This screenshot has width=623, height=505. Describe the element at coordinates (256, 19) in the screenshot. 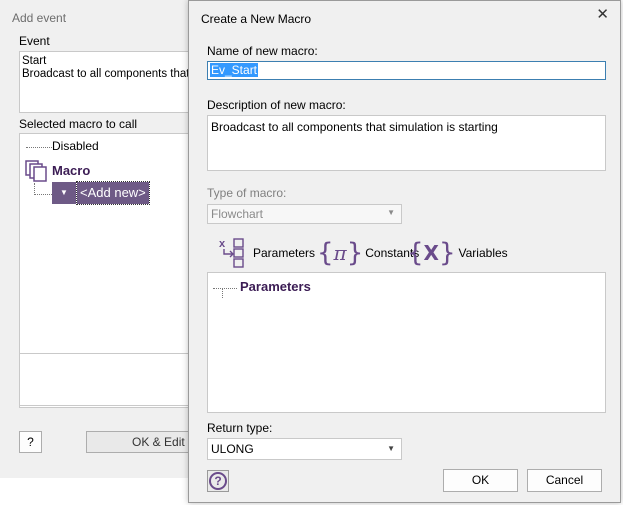

I see `dialog-title: Create a New Macro` at that location.